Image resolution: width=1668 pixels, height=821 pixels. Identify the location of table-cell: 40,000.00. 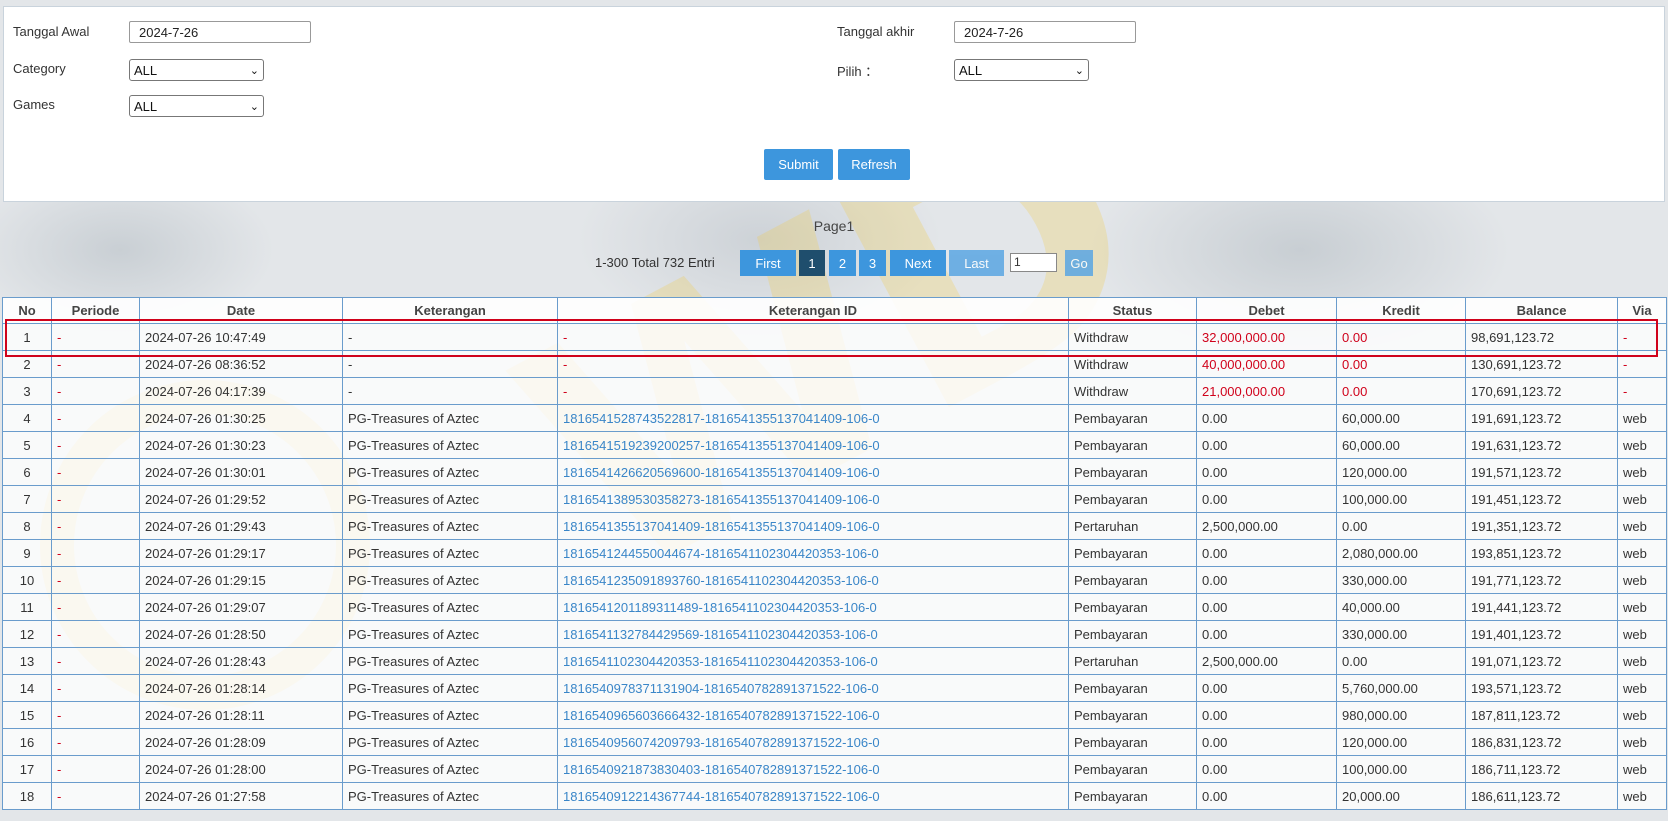
(1401, 607).